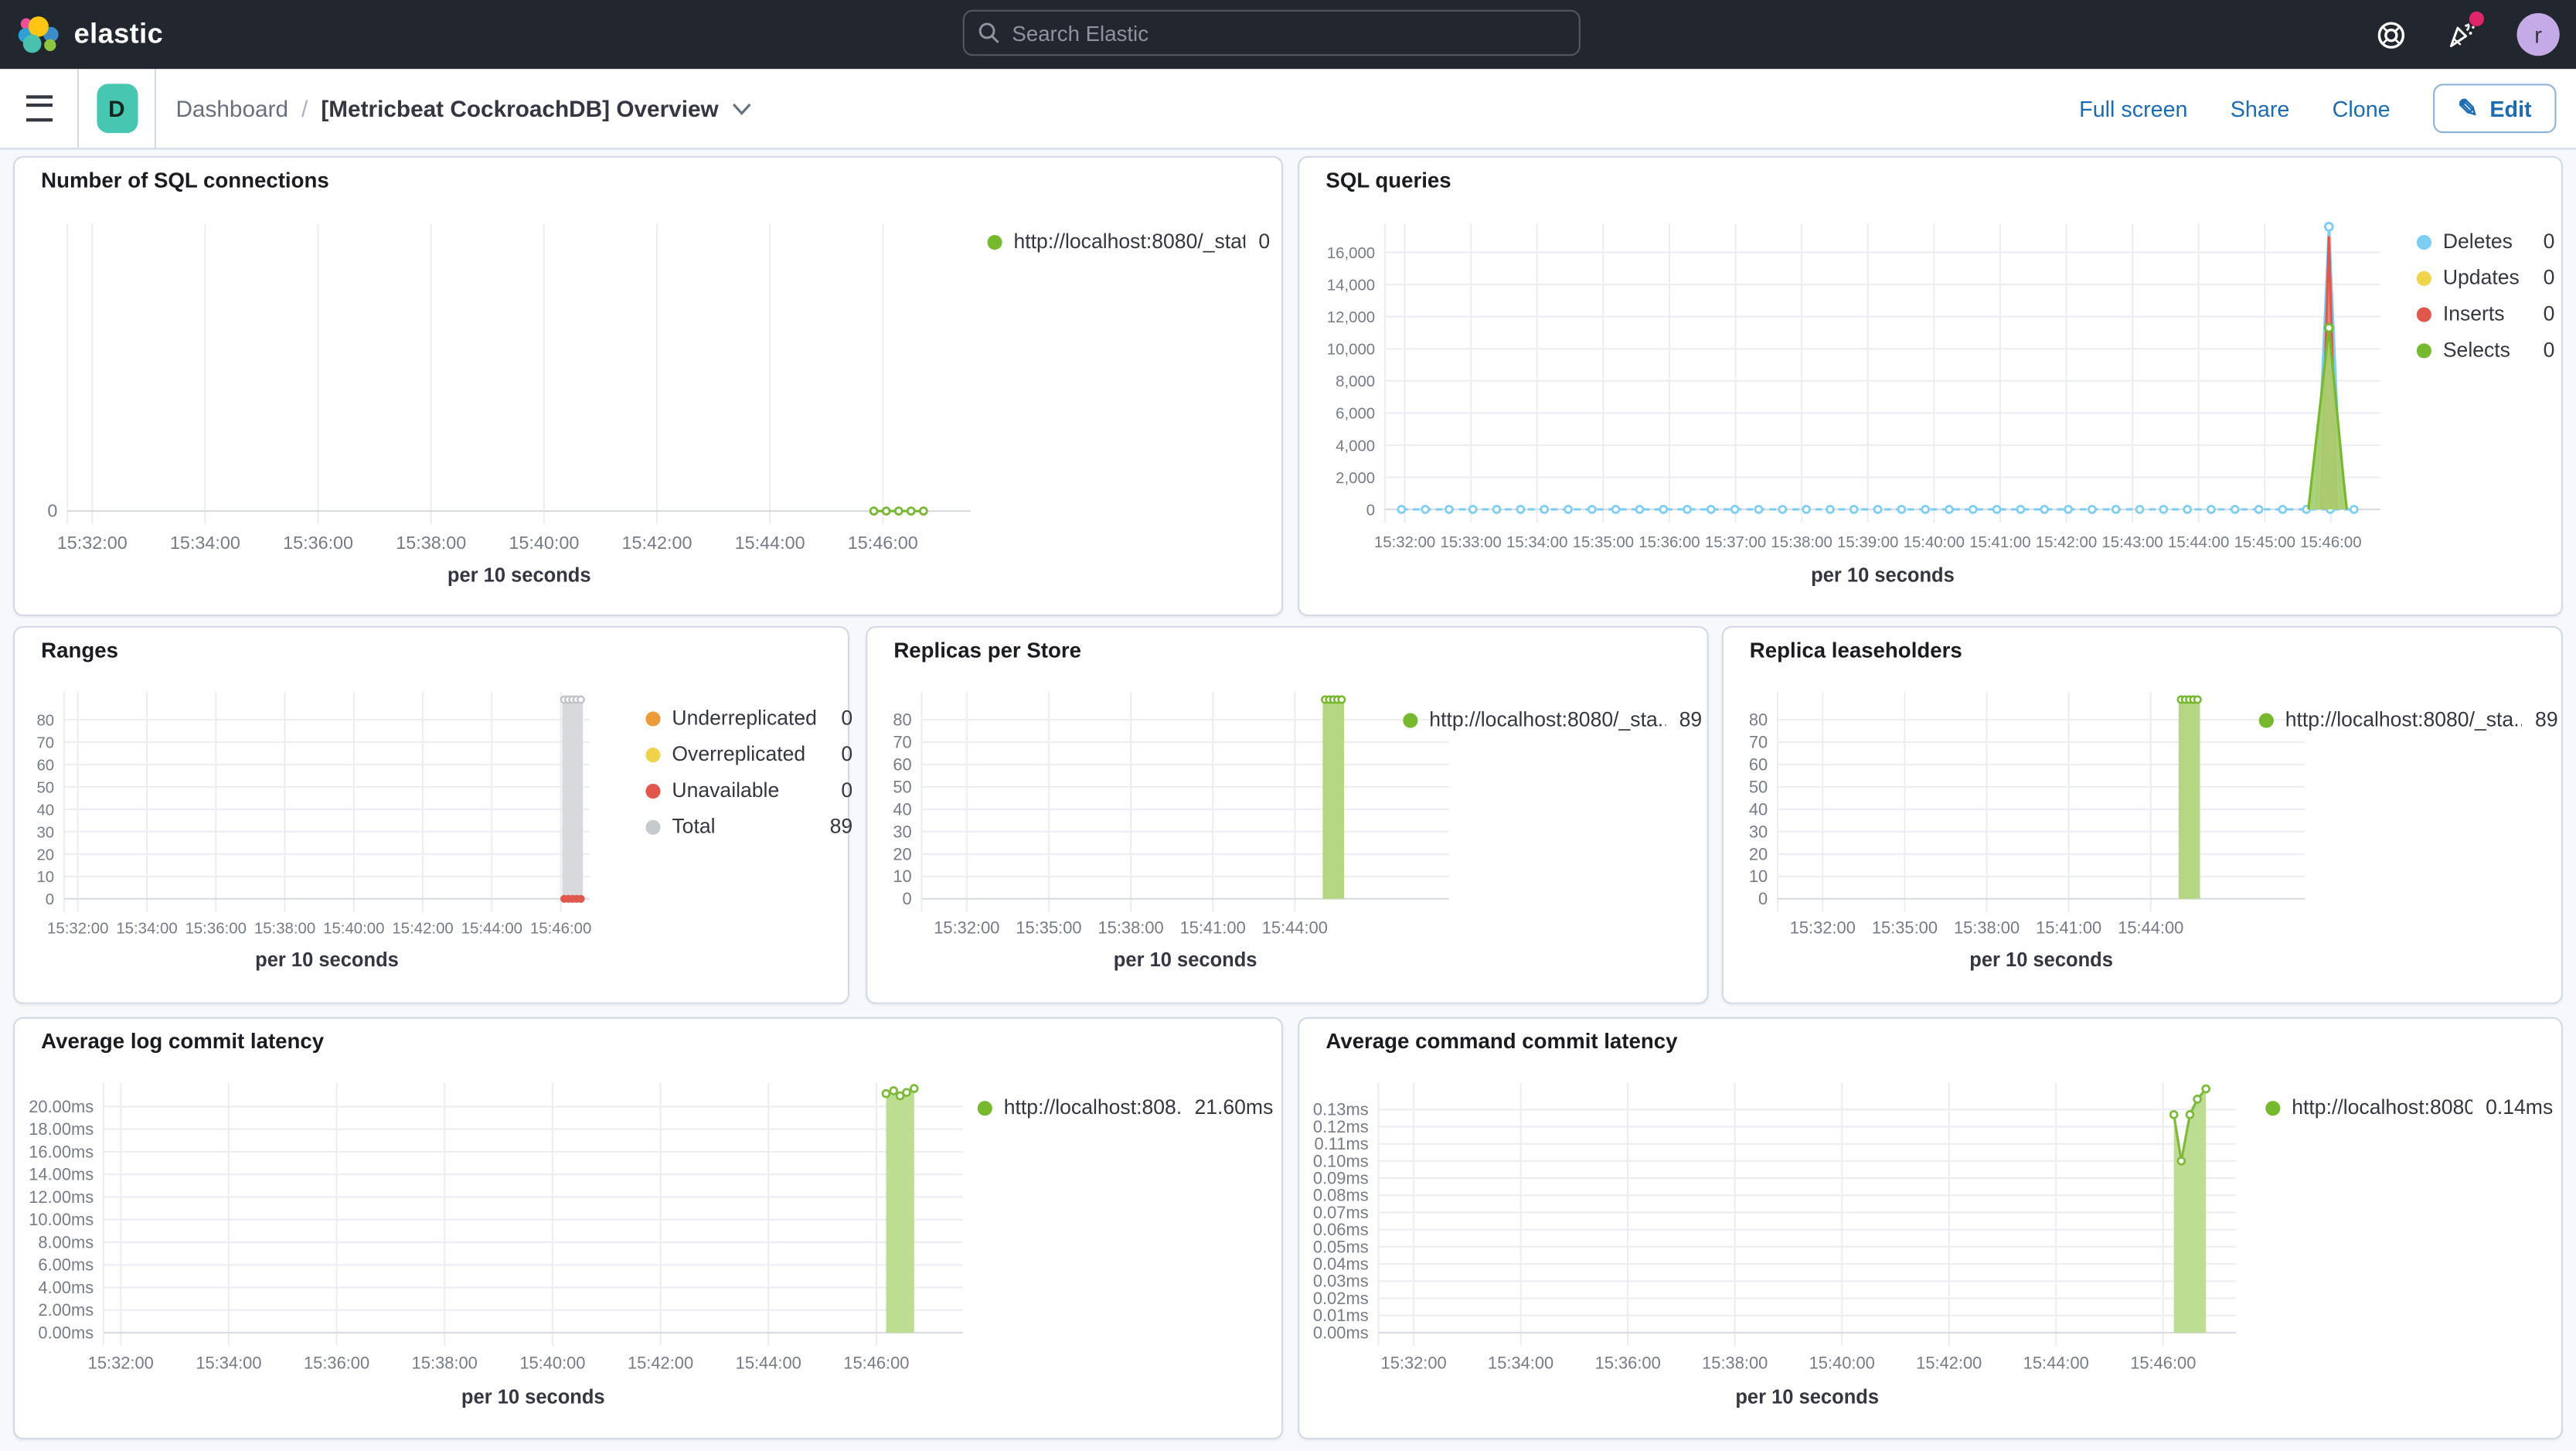 This screenshot has height=1451, width=2576. I want to click on svg-text: 0, so click(52, 511).